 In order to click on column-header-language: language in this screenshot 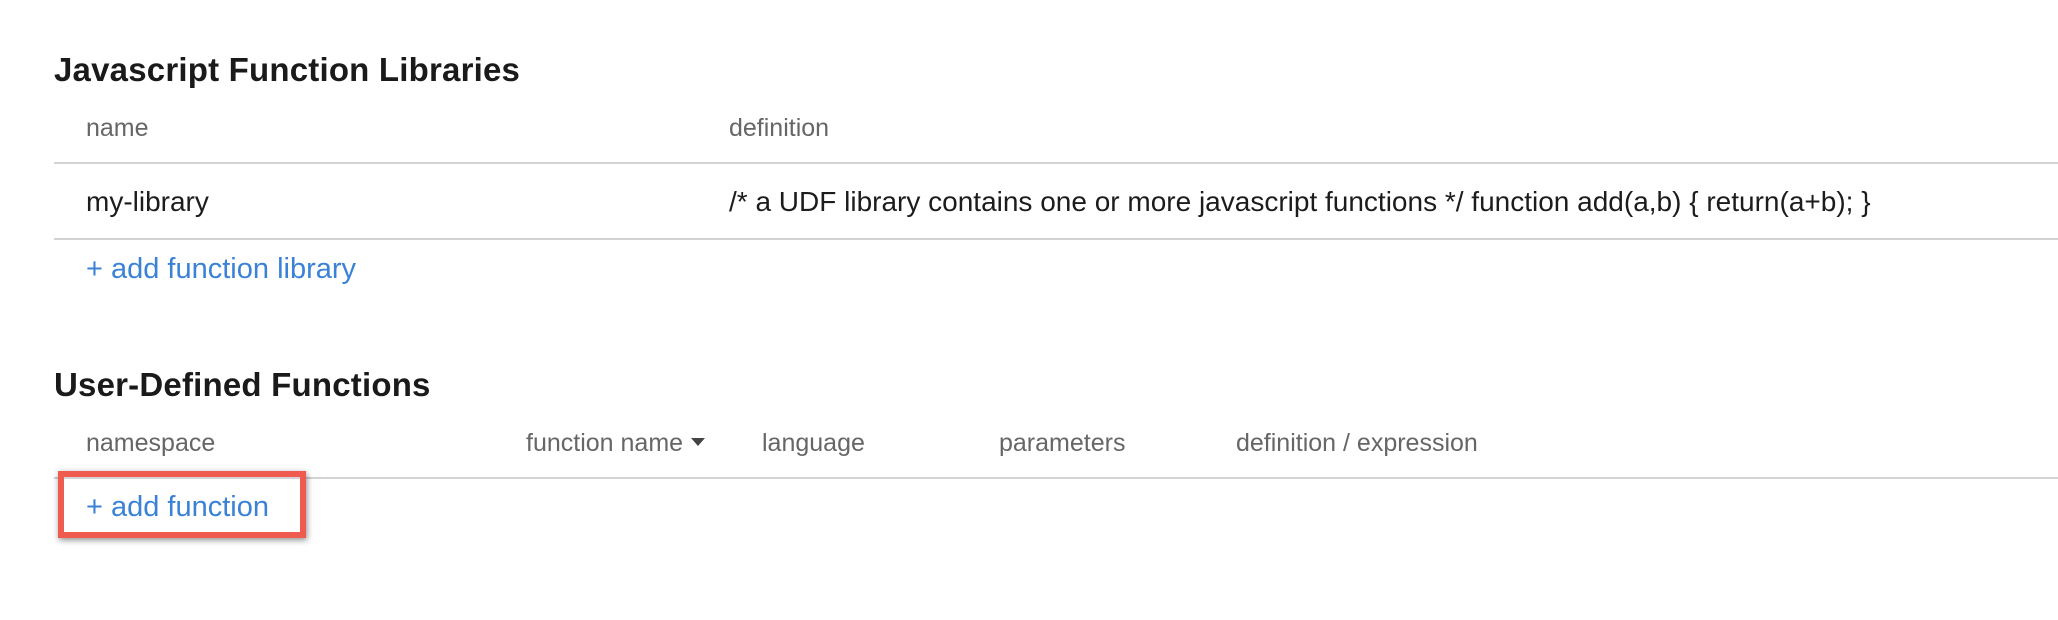, I will do `click(813, 443)`.